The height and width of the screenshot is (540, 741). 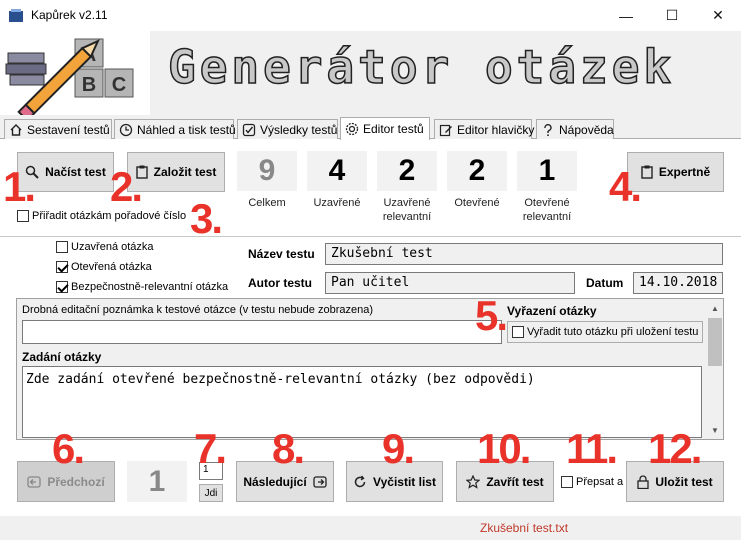 What do you see at coordinates (592, 482) in the screenshot?
I see `overwrite-checkbox: Přepsat a` at bounding box center [592, 482].